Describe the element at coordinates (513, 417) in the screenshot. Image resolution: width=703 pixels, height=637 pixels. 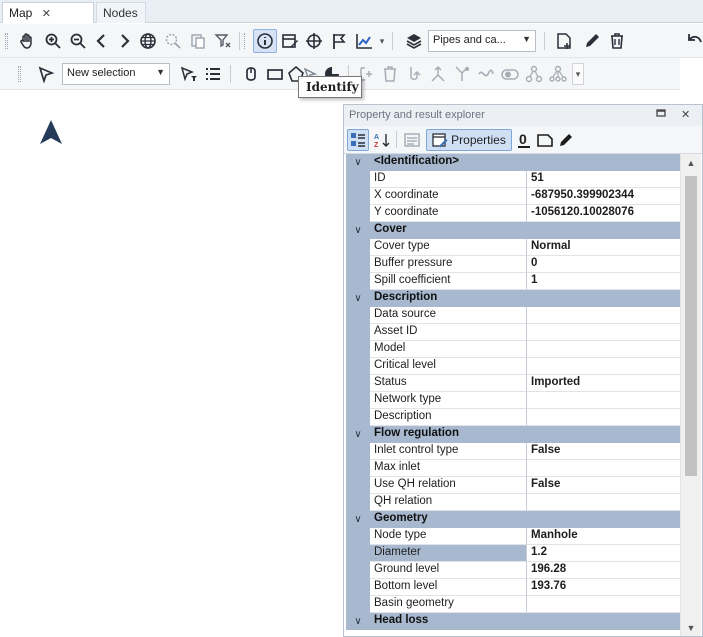
I see `property-row: Description` at that location.